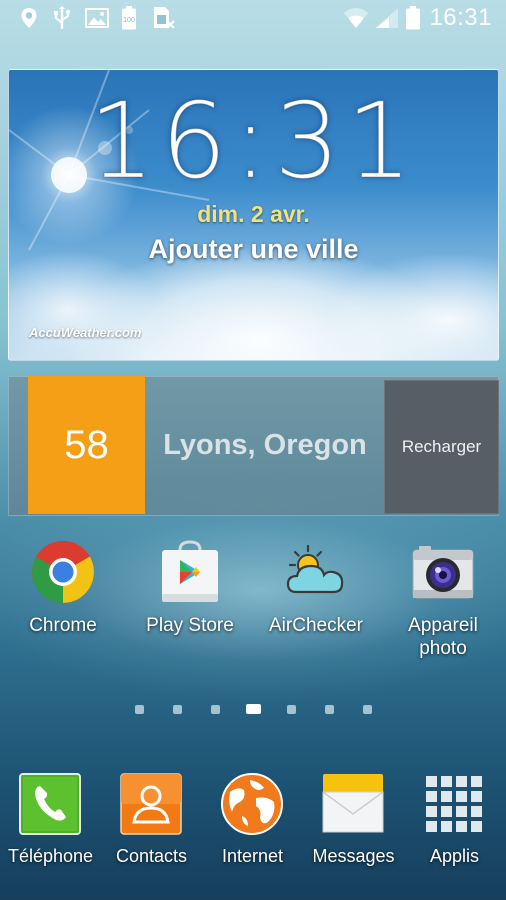 This screenshot has height=900, width=506. I want to click on reload-button: Recharger, so click(441, 447).